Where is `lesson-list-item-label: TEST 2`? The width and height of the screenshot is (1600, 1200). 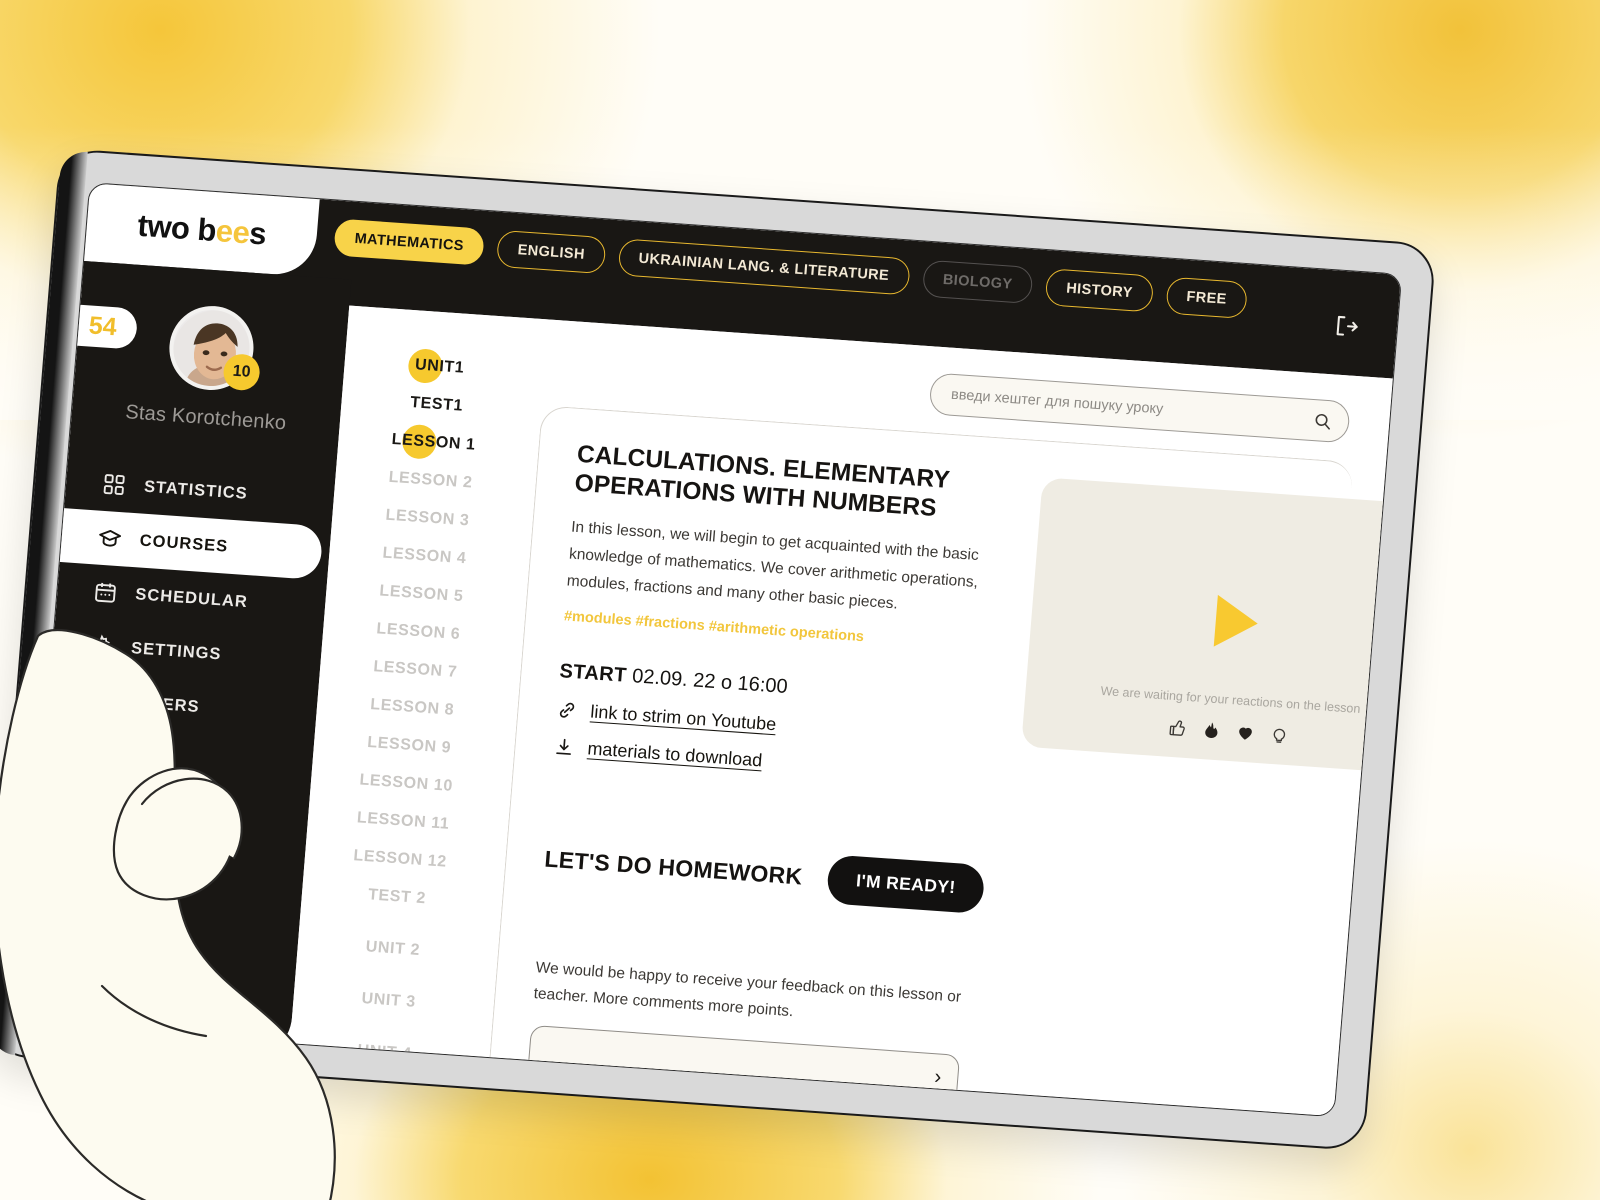
lesson-list-item-label: TEST 2 is located at coordinates (397, 897).